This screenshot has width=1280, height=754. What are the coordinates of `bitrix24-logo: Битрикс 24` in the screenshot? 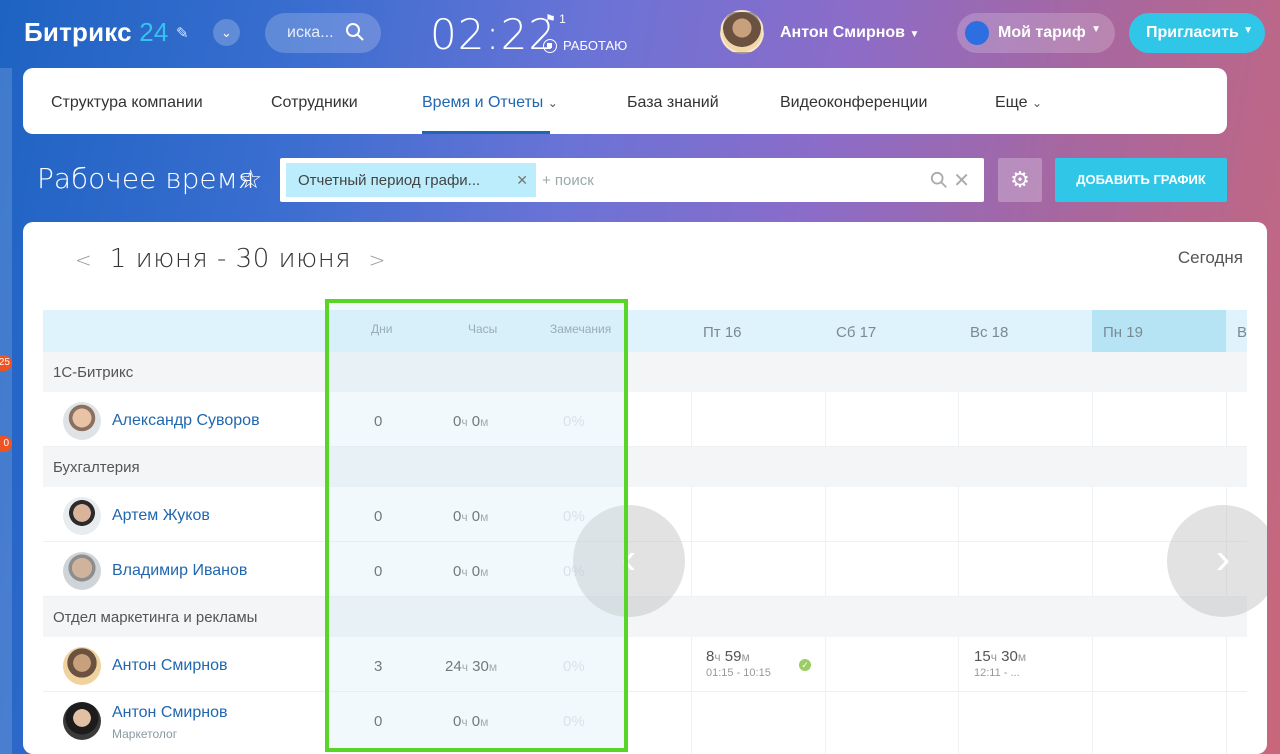 It's located at (96, 32).